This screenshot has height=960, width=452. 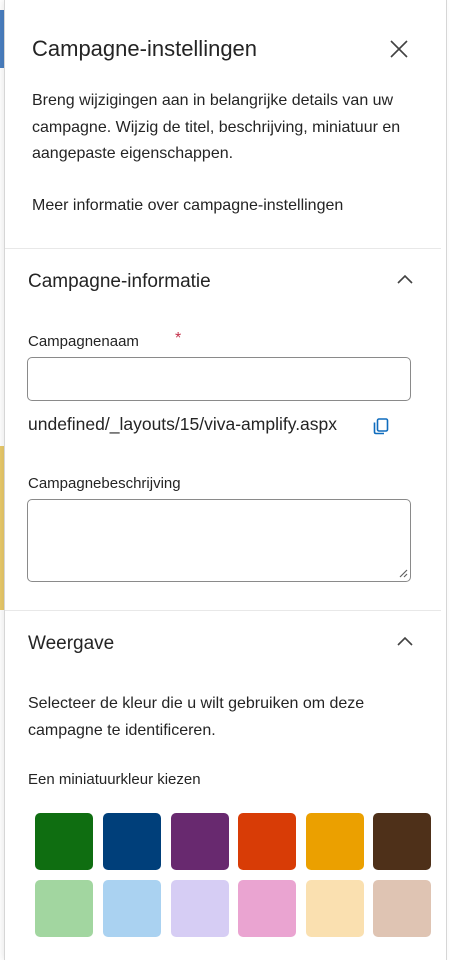 I want to click on appearance-heading: Weergave, so click(x=71, y=643).